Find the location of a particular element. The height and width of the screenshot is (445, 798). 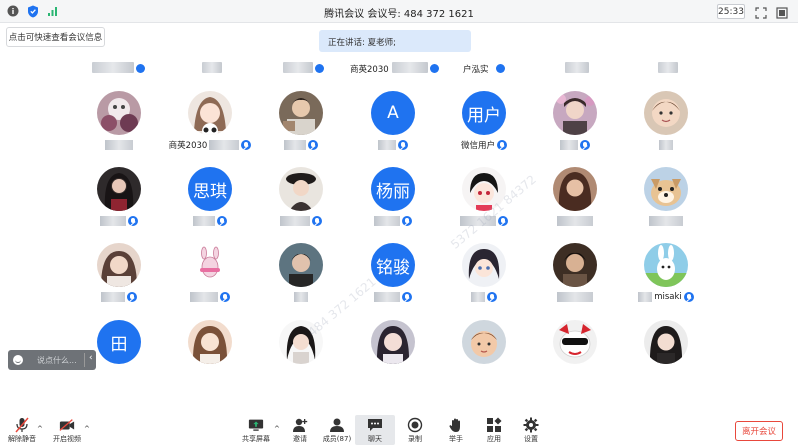

expand-icon is located at coordinates (762, 11).